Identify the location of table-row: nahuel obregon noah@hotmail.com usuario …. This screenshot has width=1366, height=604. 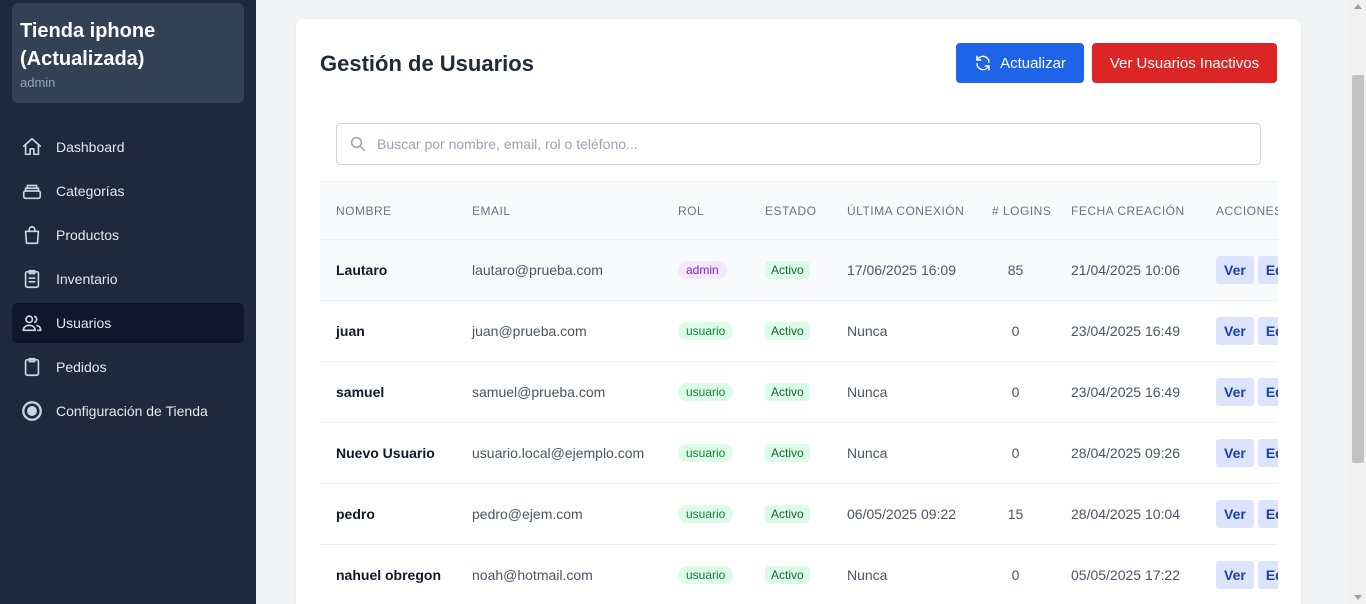
(799, 574).